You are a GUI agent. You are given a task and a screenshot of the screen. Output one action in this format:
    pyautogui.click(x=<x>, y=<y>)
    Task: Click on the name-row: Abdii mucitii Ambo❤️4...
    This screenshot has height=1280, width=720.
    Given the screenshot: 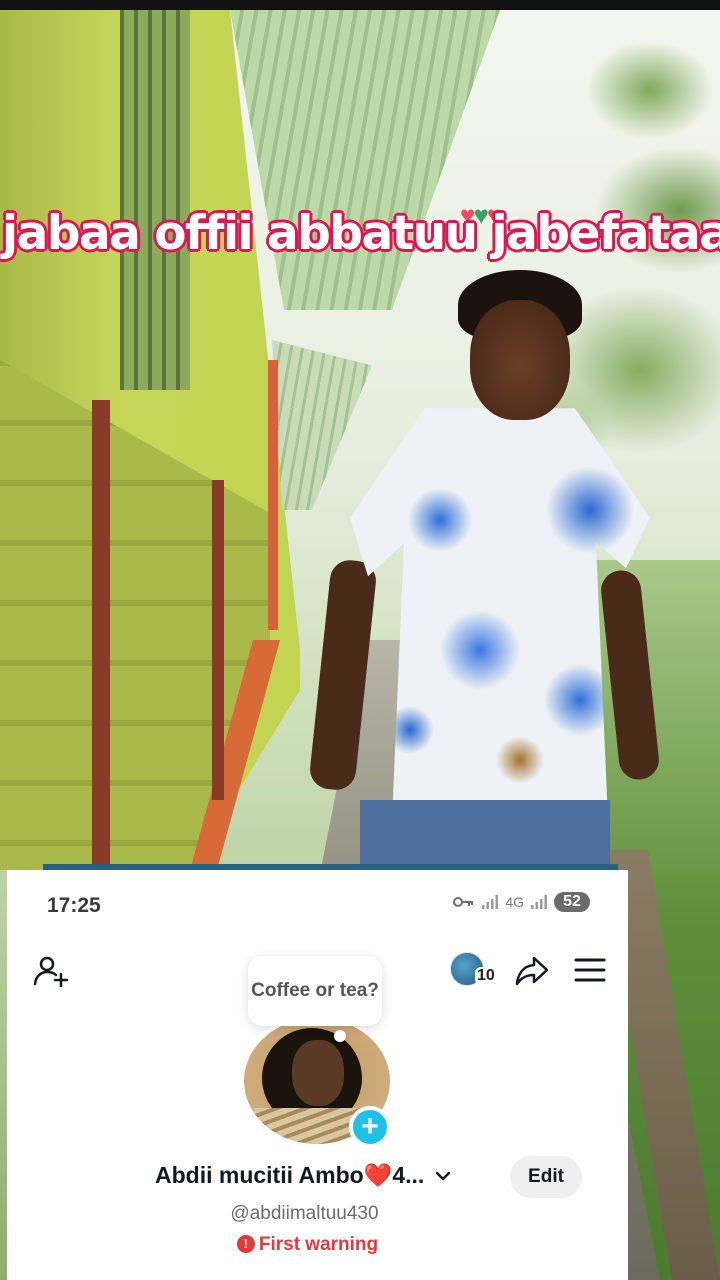 What is the action you would take?
    pyautogui.click(x=304, y=1175)
    